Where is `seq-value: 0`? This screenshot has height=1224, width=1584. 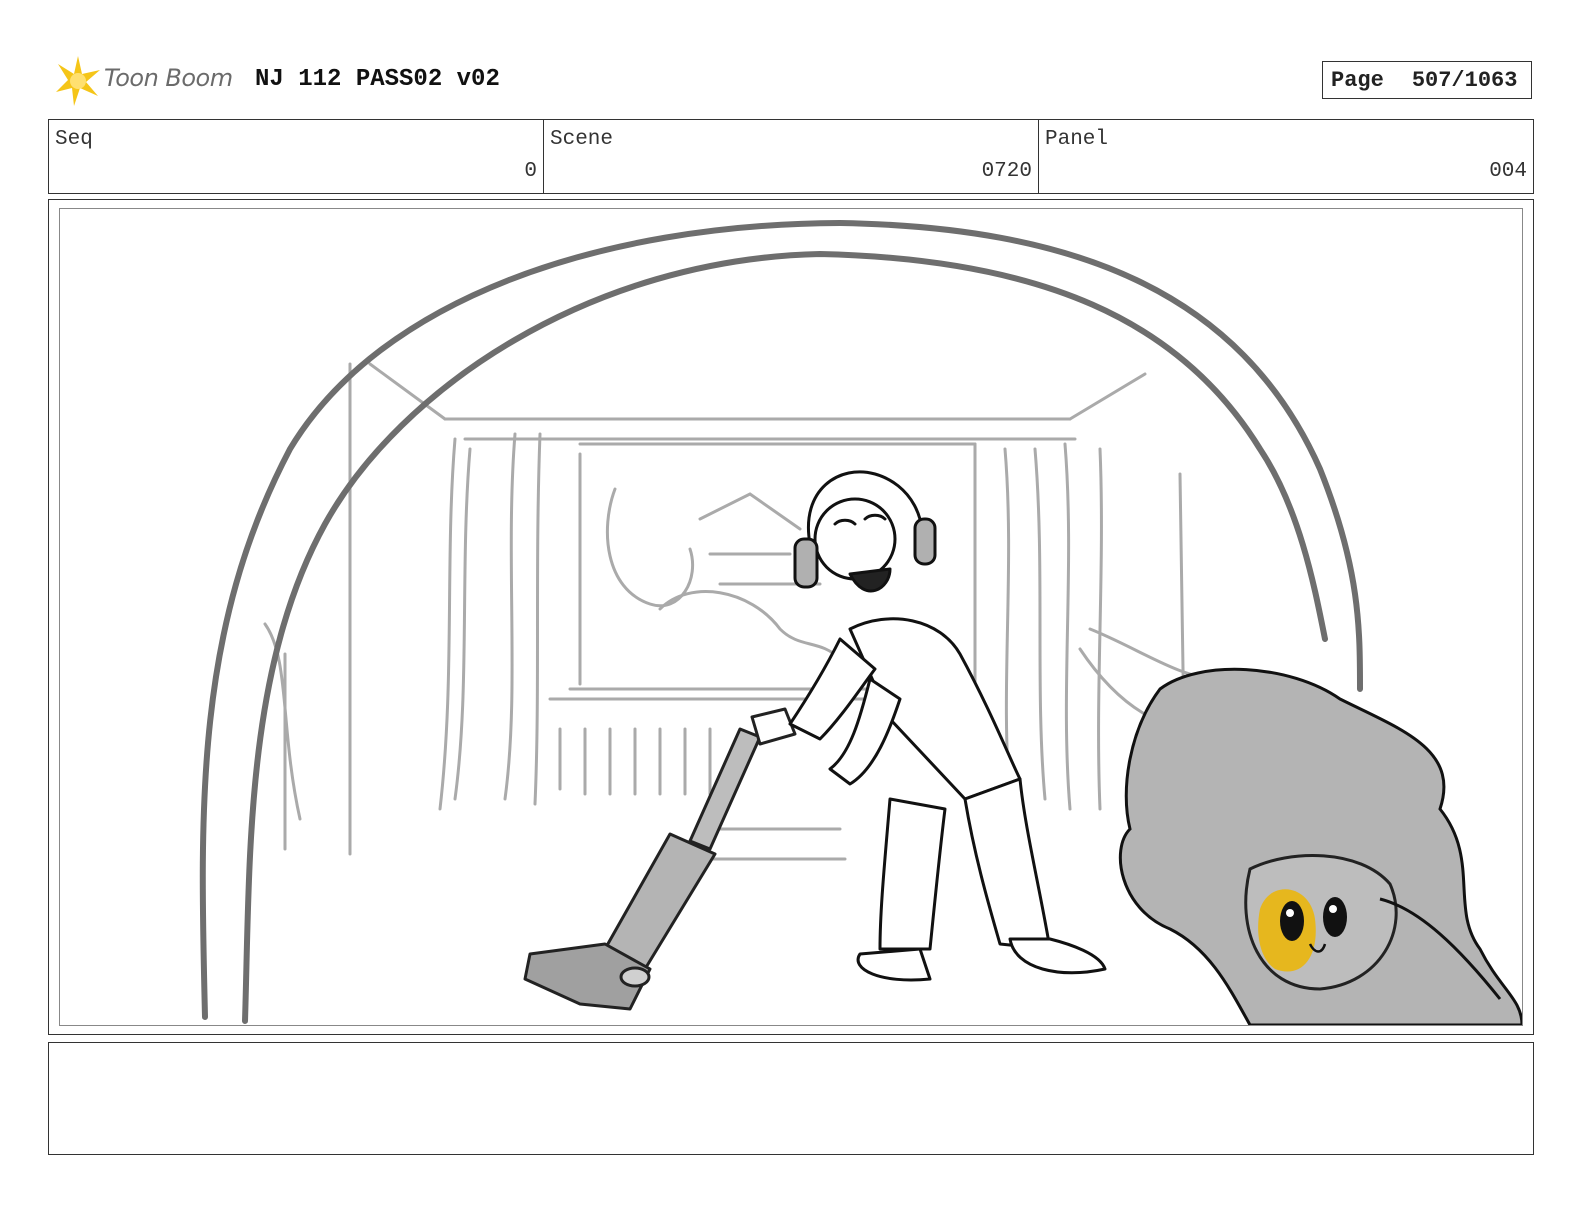
seq-value: 0 is located at coordinates (530, 171).